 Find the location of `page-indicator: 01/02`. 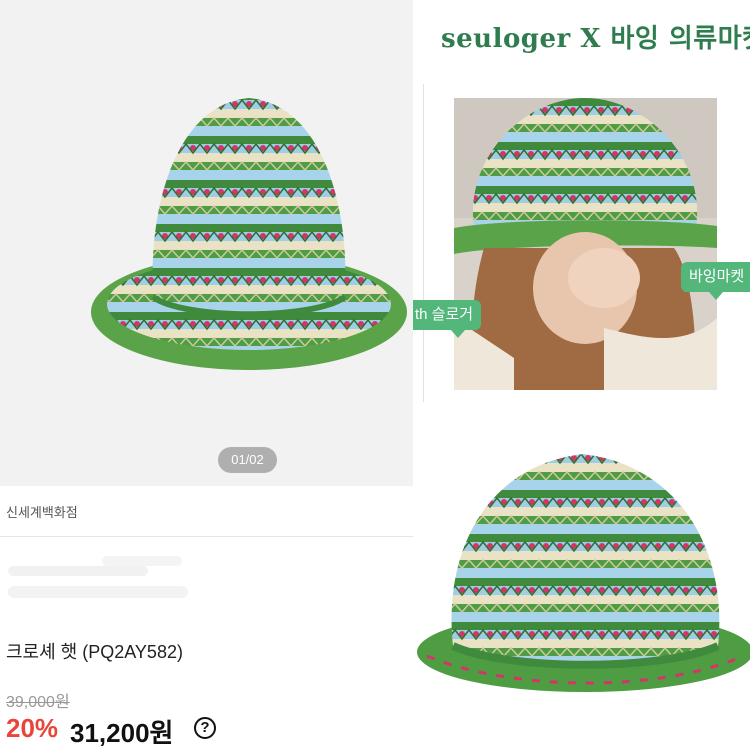

page-indicator: 01/02 is located at coordinates (247, 460).